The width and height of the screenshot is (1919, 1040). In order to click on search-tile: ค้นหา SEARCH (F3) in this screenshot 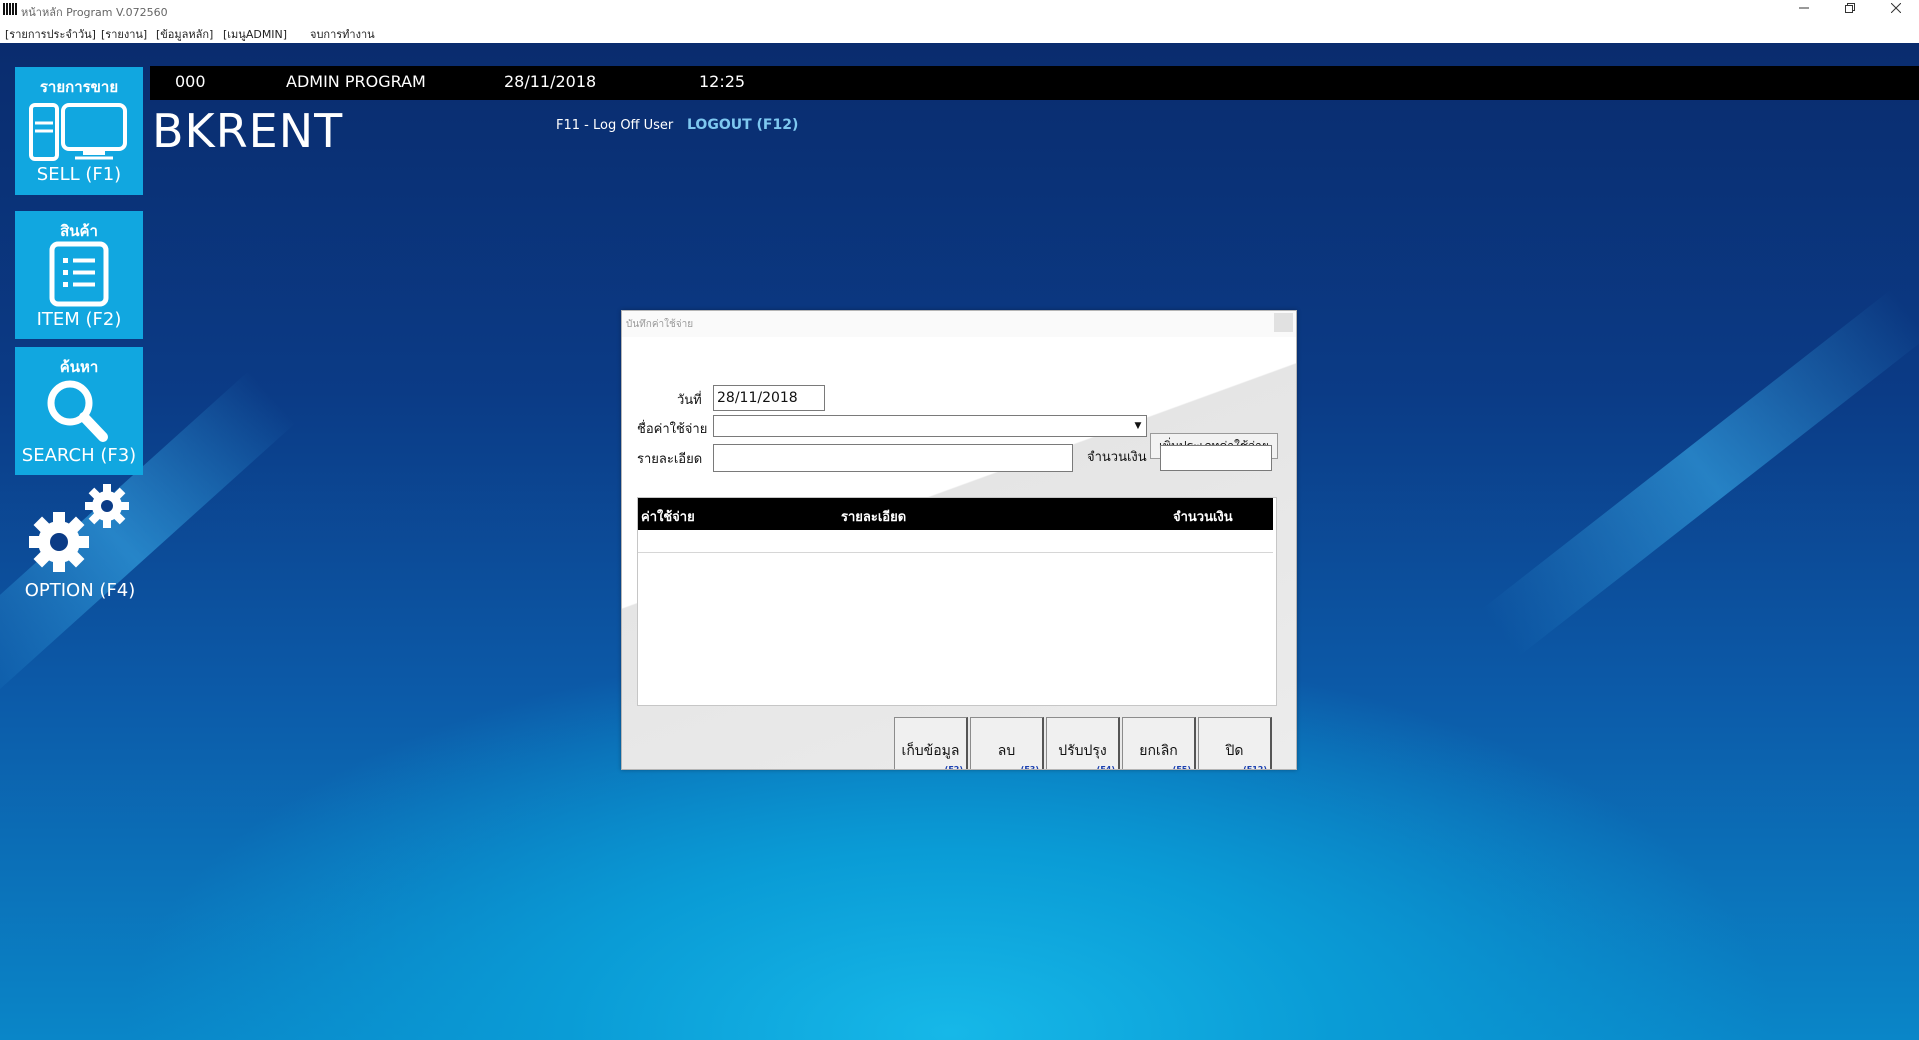, I will do `click(79, 411)`.